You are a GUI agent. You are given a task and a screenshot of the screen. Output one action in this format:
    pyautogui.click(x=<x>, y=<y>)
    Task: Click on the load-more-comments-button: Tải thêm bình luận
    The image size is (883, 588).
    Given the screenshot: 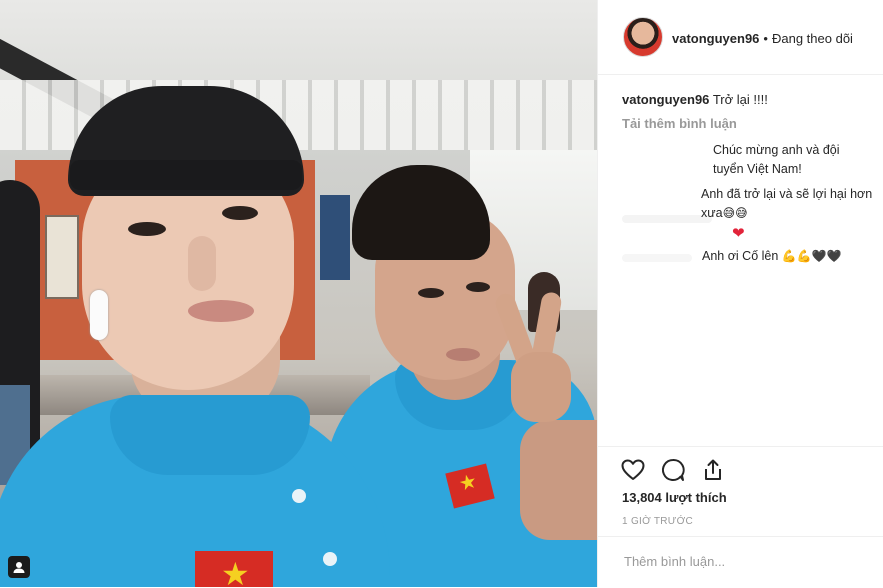 What is the action you would take?
    pyautogui.click(x=679, y=123)
    